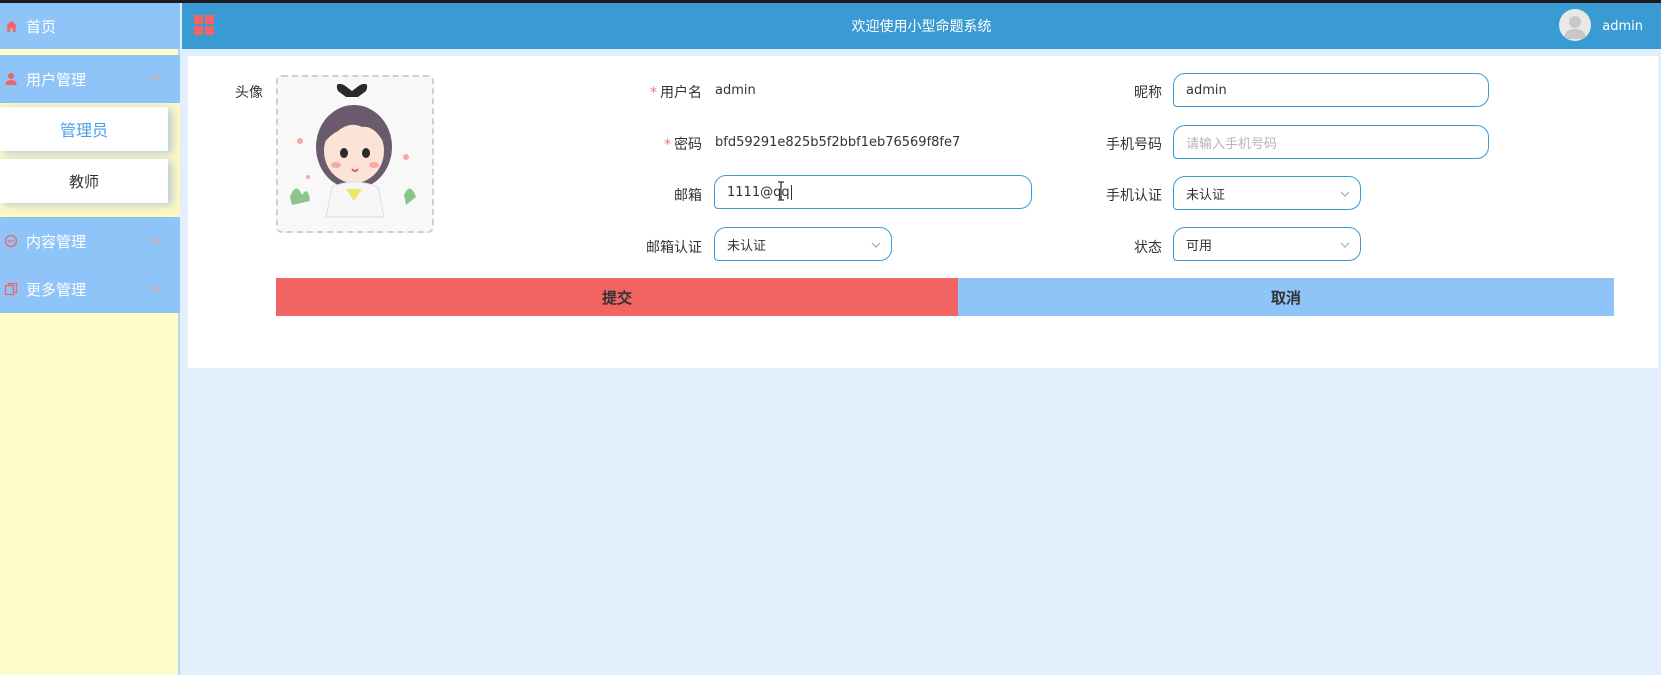  What do you see at coordinates (90, 26) in the screenshot?
I see `sidebar-item-home: 首页` at bounding box center [90, 26].